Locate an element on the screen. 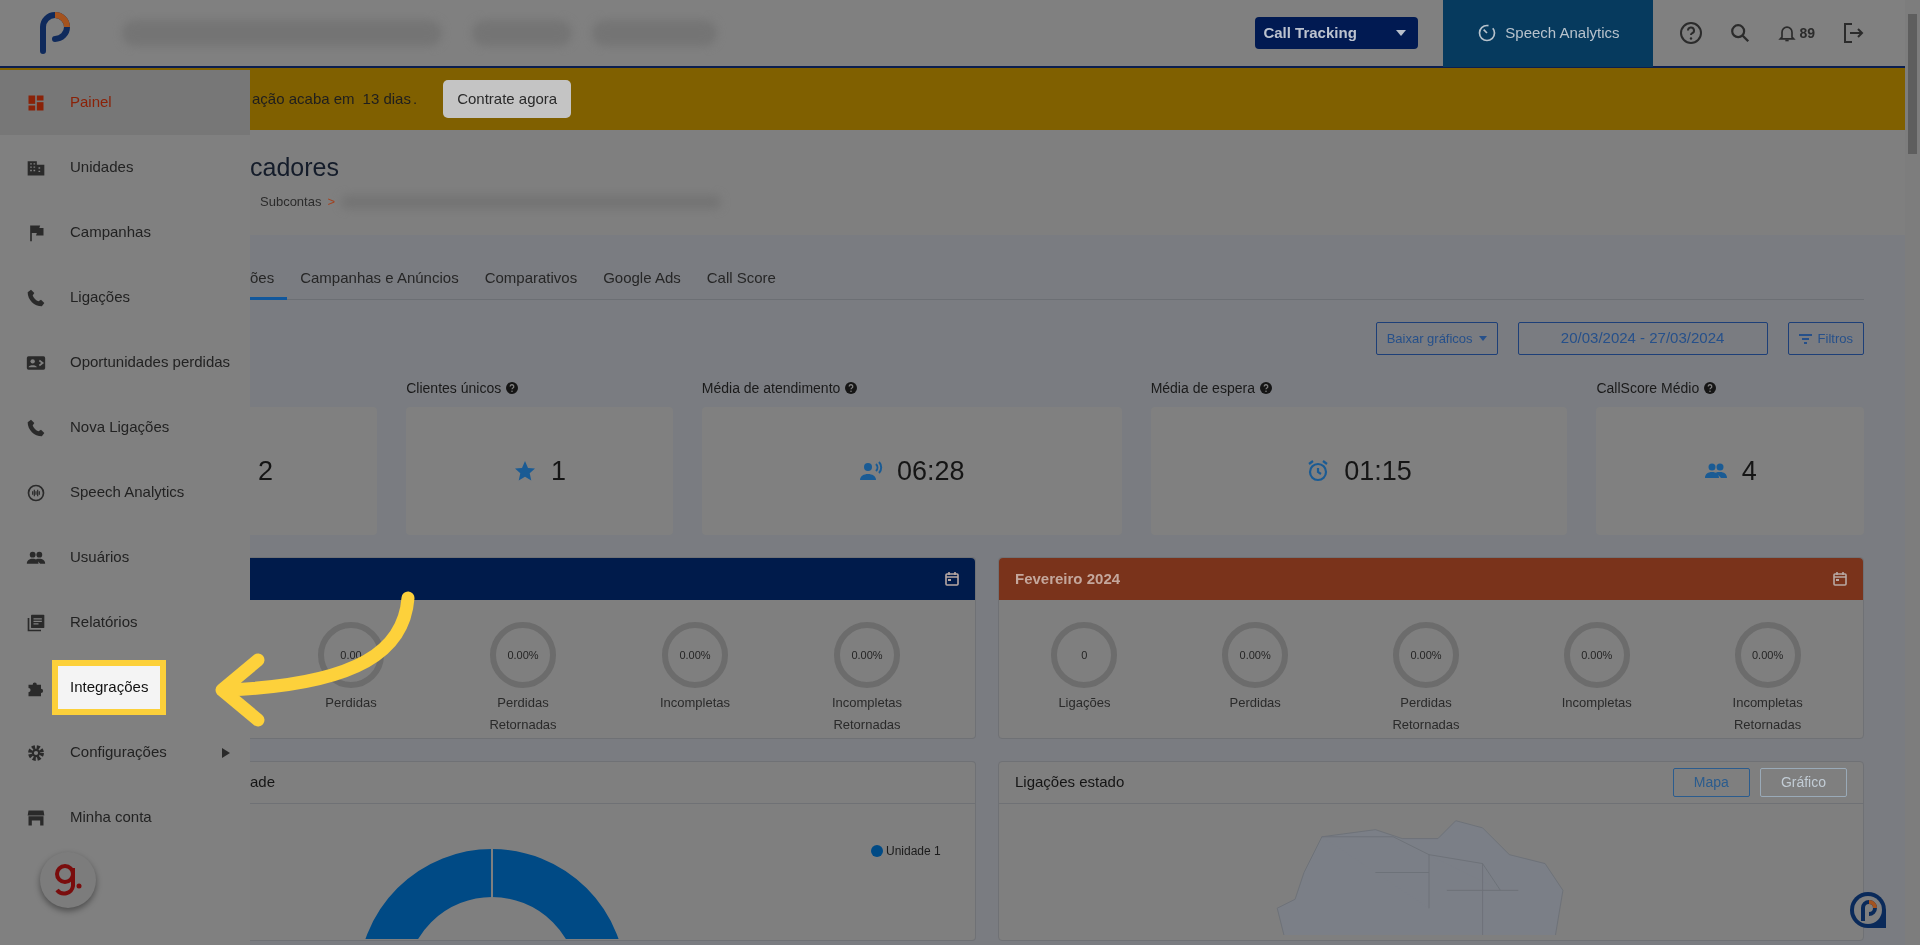  sidebar-item: Campanhas is located at coordinates (125, 232).